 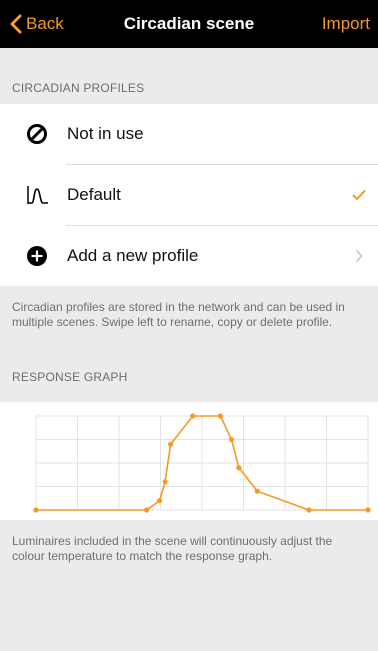 I want to click on prohibited-icon, so click(x=46, y=134).